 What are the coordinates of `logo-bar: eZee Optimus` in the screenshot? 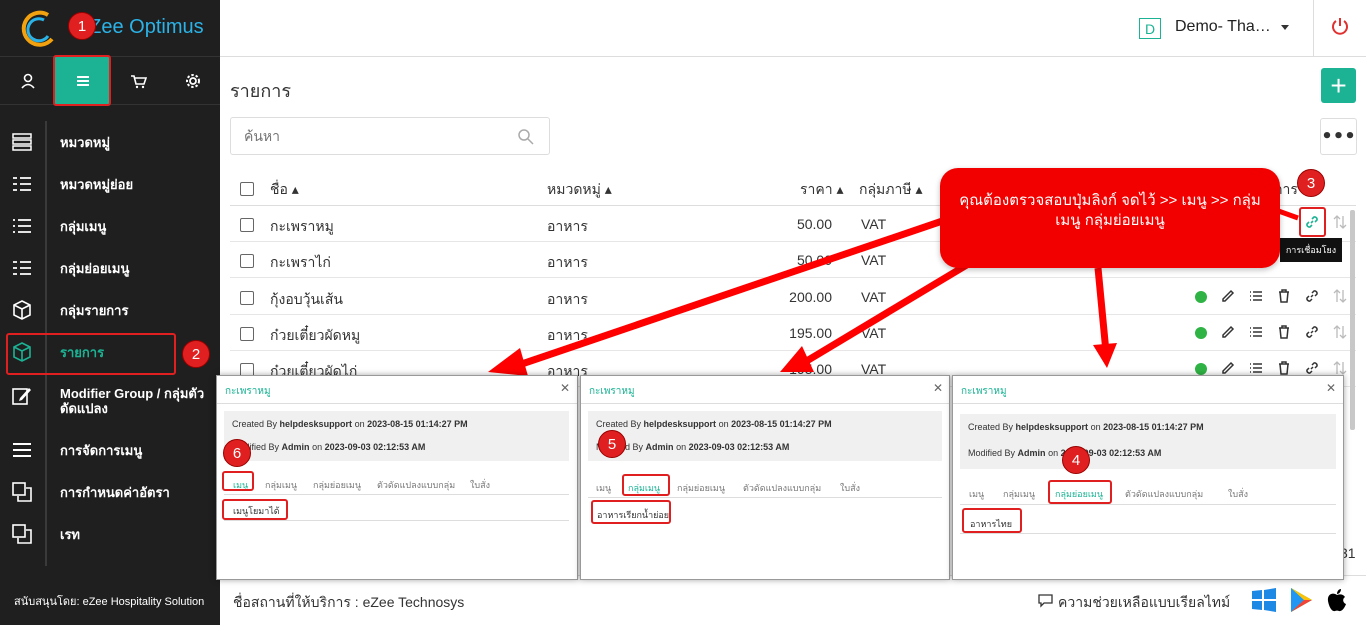 It's located at (110, 28).